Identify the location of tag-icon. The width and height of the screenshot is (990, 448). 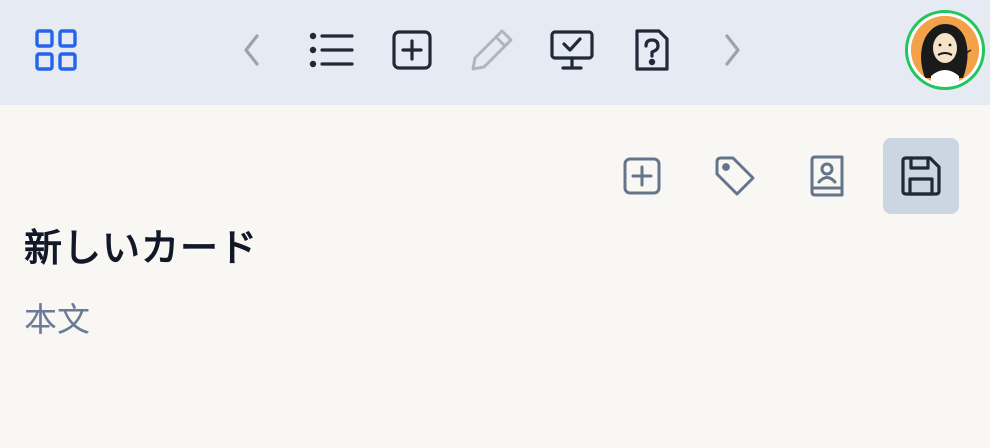
(735, 176).